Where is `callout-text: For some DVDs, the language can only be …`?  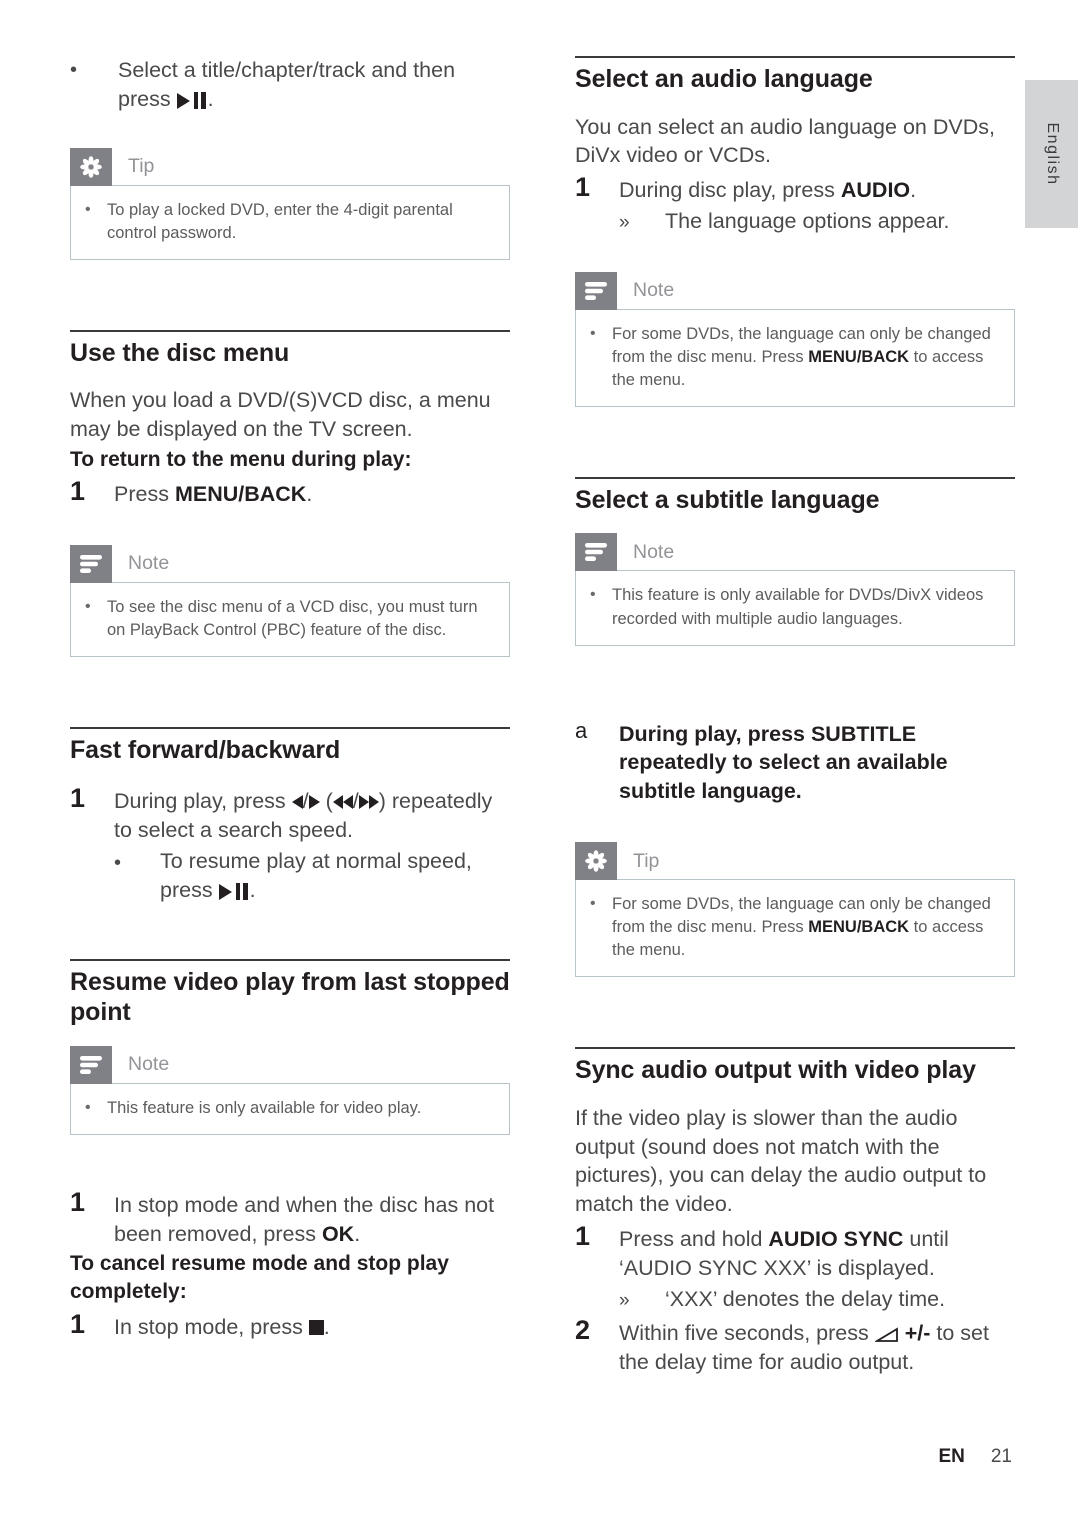
callout-text: For some DVDs, the language can only be … is located at coordinates (806, 927).